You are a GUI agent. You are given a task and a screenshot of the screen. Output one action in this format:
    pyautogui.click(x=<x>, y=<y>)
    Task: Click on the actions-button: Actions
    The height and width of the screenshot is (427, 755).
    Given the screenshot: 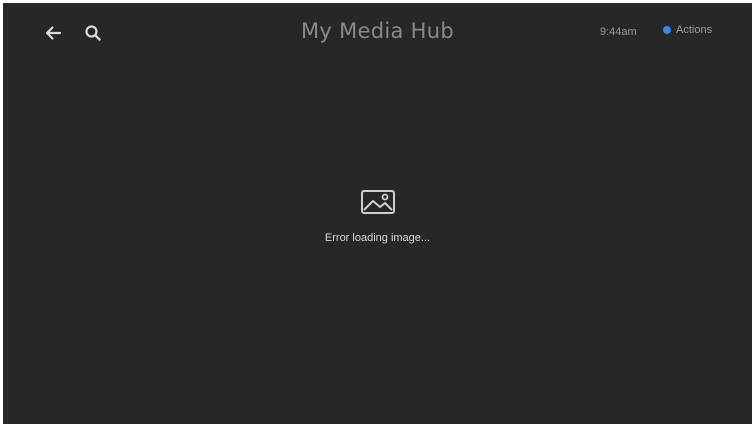 What is the action you would take?
    pyautogui.click(x=687, y=30)
    